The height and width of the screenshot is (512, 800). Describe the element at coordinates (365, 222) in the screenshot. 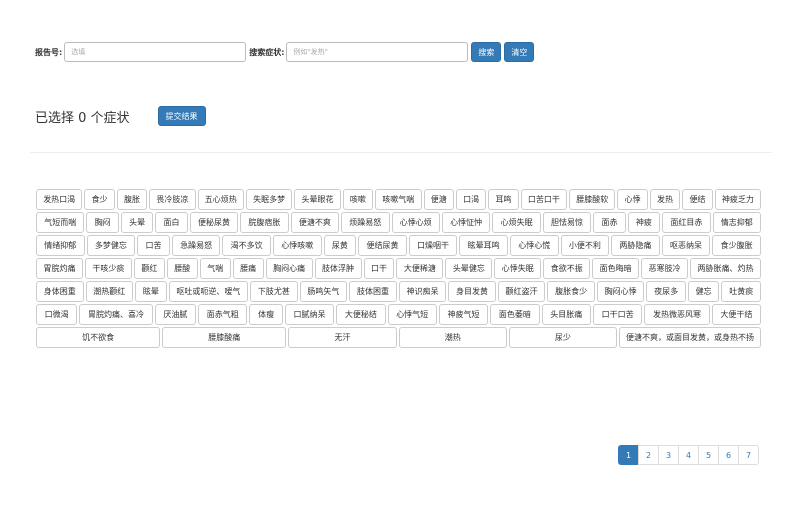

I see `symptom-tag: 烦躁易怒` at that location.